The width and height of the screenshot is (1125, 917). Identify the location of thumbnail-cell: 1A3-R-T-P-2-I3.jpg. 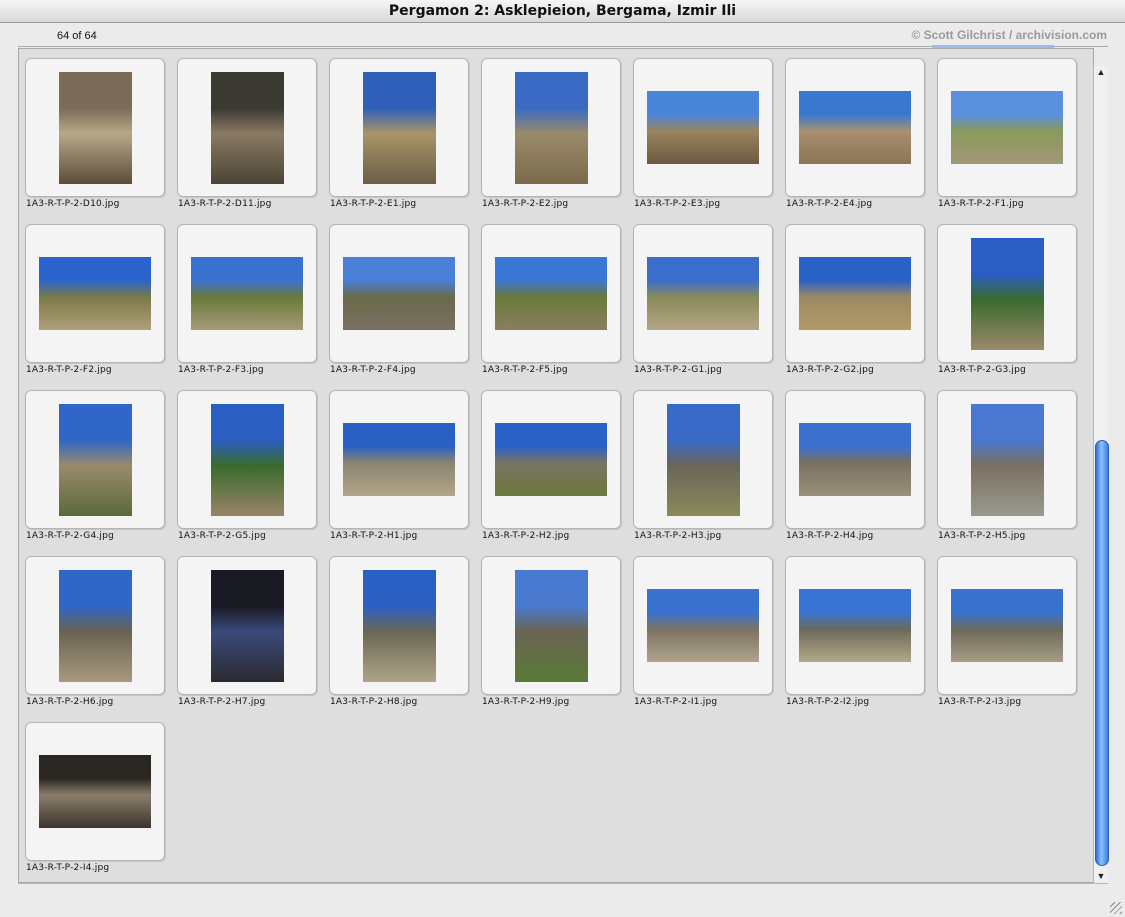
(1007, 639).